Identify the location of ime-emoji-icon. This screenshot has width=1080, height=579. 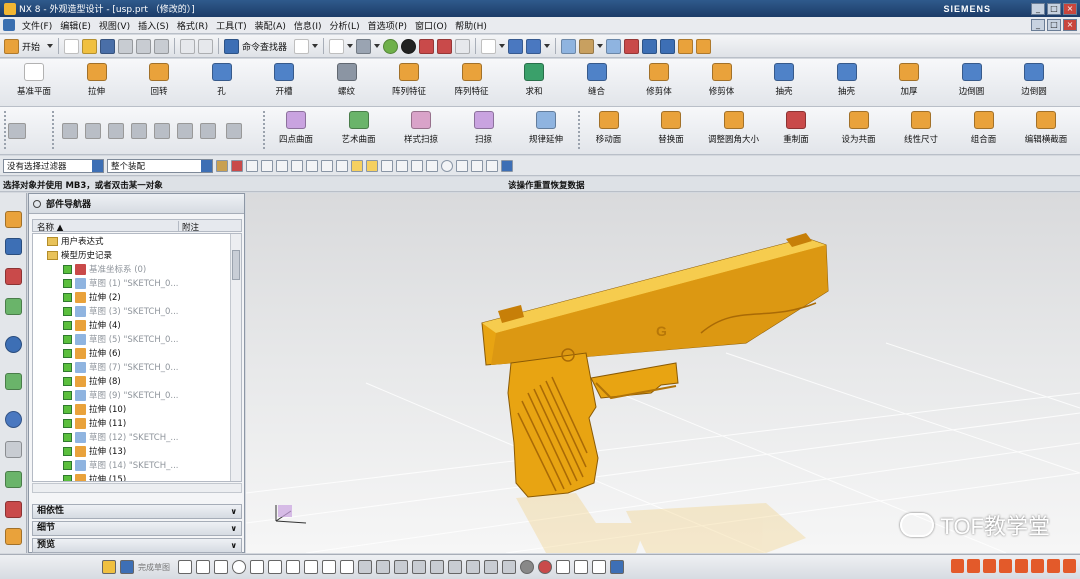
(1005, 566).